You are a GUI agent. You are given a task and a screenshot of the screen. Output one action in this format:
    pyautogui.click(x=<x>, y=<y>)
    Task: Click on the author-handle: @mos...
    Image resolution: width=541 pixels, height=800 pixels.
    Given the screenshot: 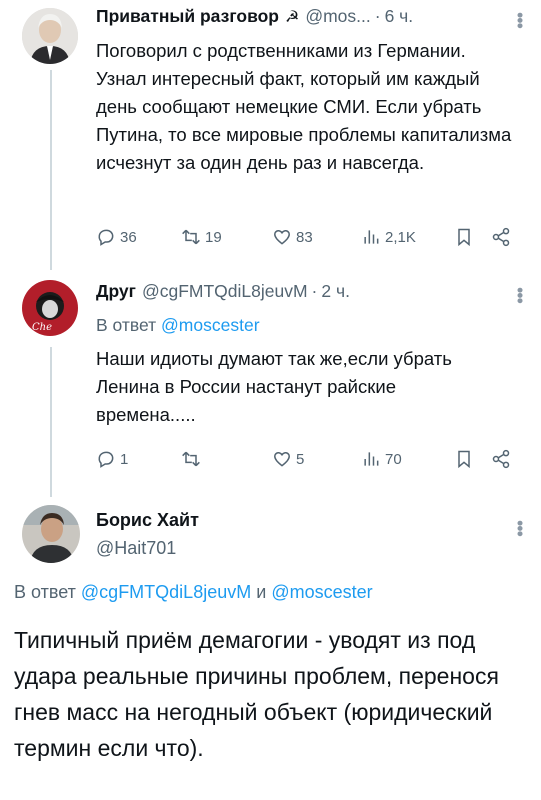 What is the action you would take?
    pyautogui.click(x=337, y=16)
    